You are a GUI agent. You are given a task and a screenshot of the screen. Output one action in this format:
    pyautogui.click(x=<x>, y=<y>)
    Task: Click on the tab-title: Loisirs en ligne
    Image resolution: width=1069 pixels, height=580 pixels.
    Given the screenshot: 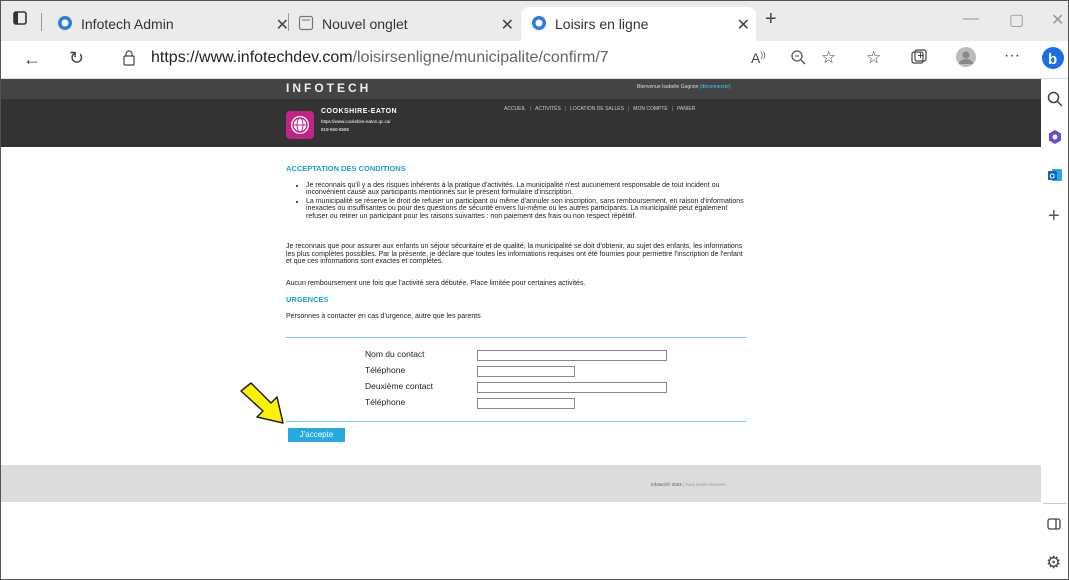 What is the action you would take?
    pyautogui.click(x=602, y=24)
    